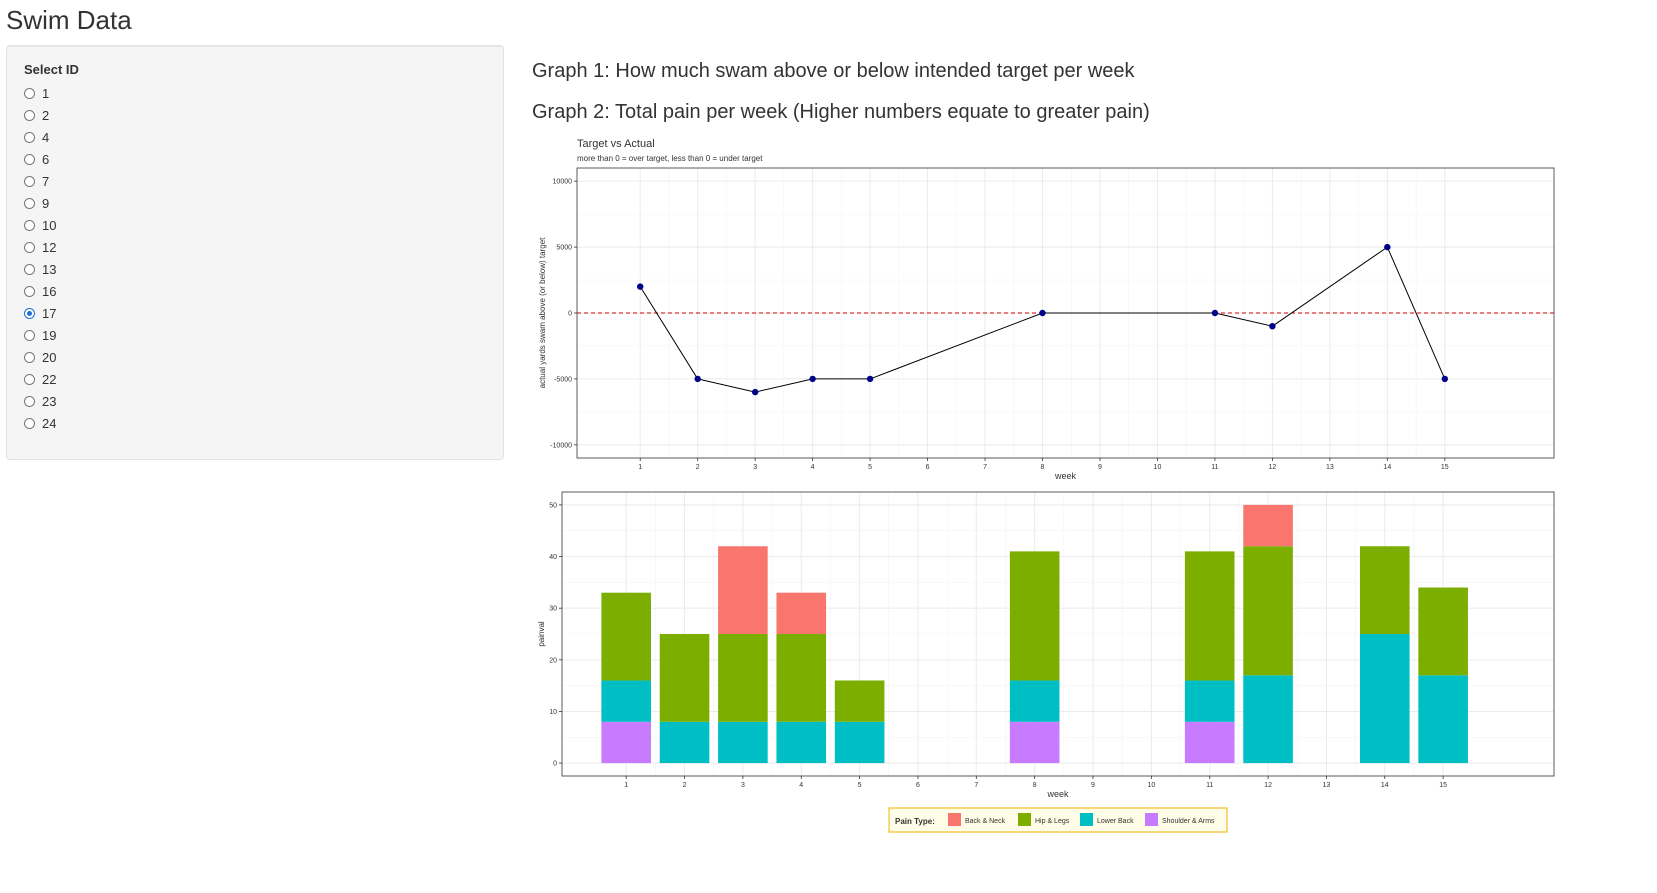 The image size is (1657, 893). What do you see at coordinates (1330, 467) in the screenshot?
I see `x-tick-label: 13` at bounding box center [1330, 467].